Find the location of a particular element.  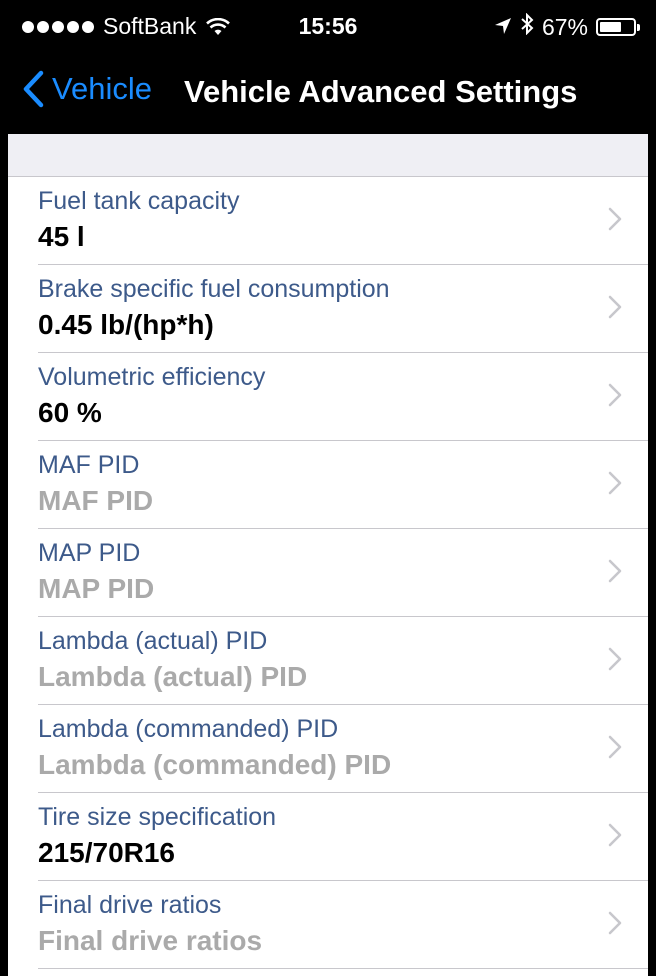

location-arrow-icon is located at coordinates (503, 27).